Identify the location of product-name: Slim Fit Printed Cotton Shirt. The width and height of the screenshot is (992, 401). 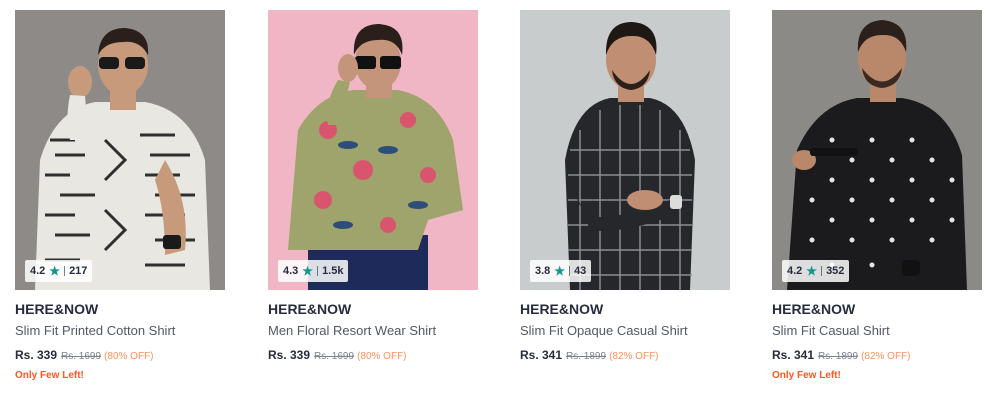
(95, 330).